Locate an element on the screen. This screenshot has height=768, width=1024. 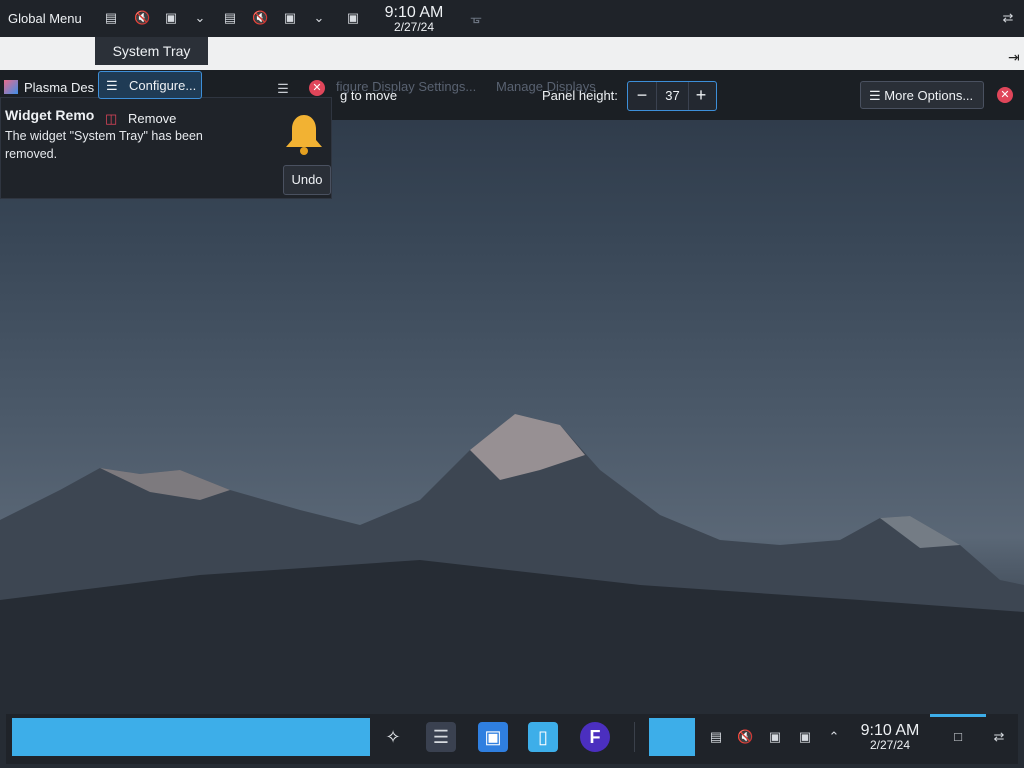
close-edit-mode-icon: ✕ is located at coordinates (1005, 95).